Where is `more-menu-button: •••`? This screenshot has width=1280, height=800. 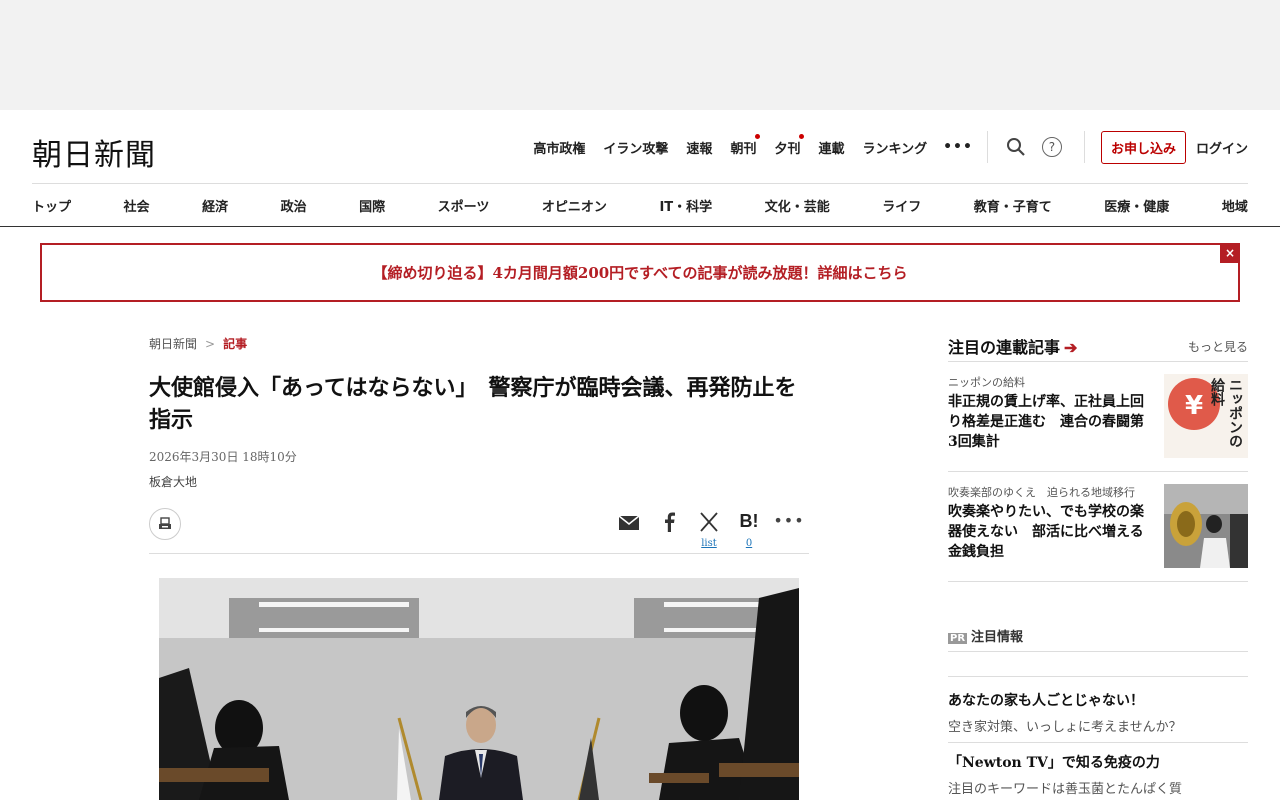
more-menu-button: ••• is located at coordinates (958, 147).